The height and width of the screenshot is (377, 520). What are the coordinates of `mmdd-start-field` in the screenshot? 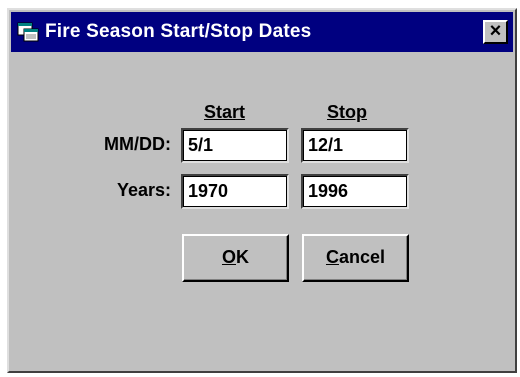 It's located at (235, 145).